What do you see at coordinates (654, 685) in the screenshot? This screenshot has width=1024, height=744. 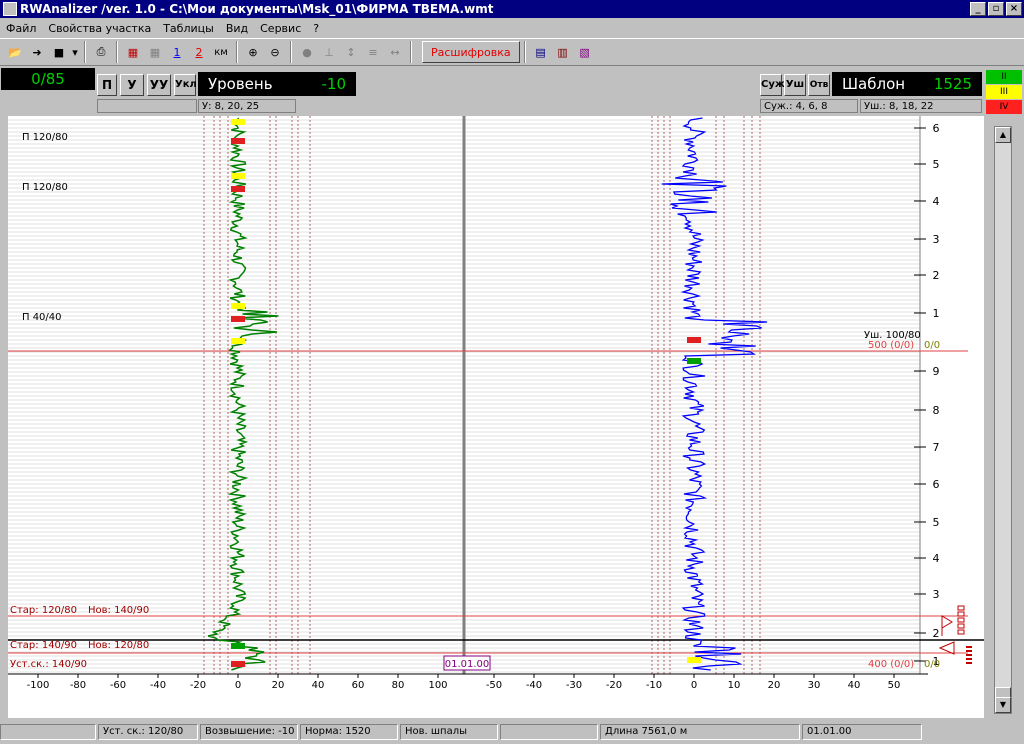 I see `right-axis-label: -10` at bounding box center [654, 685].